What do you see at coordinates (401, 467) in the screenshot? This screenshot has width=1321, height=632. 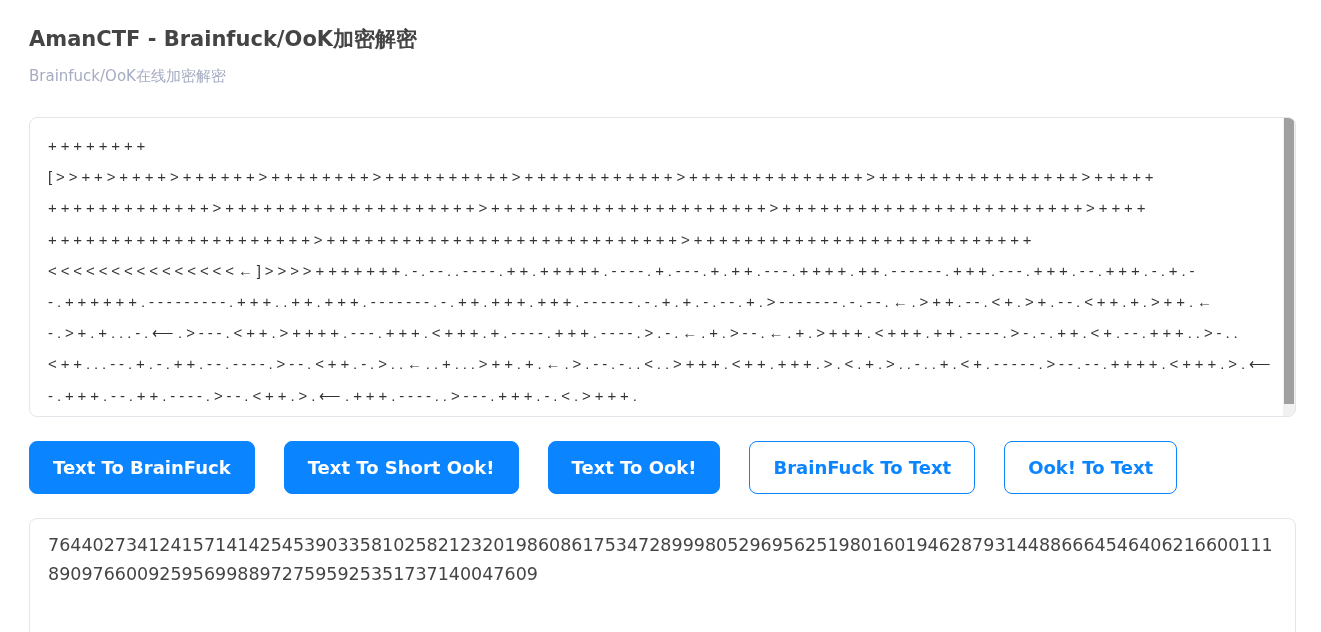 I see `convert-button: Text To Short Ook!` at bounding box center [401, 467].